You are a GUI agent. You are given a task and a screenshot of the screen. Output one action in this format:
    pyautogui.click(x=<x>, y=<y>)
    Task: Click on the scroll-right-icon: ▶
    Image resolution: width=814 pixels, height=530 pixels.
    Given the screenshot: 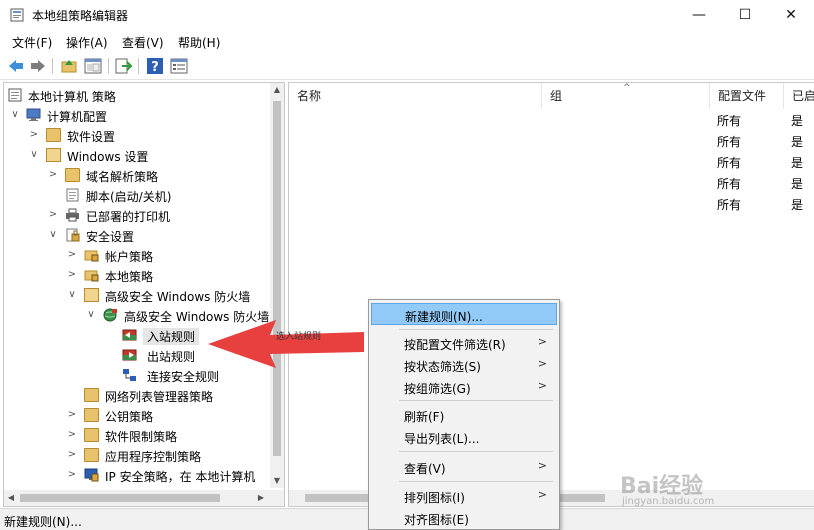 What is the action you would take?
    pyautogui.click(x=261, y=498)
    